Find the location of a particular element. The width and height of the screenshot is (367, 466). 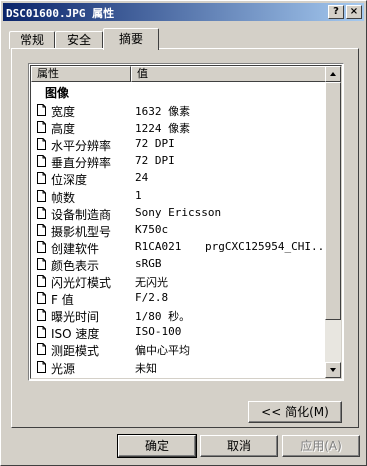

title-bar: DSC01600.JPG 属性 ? × is located at coordinates (183, 12).